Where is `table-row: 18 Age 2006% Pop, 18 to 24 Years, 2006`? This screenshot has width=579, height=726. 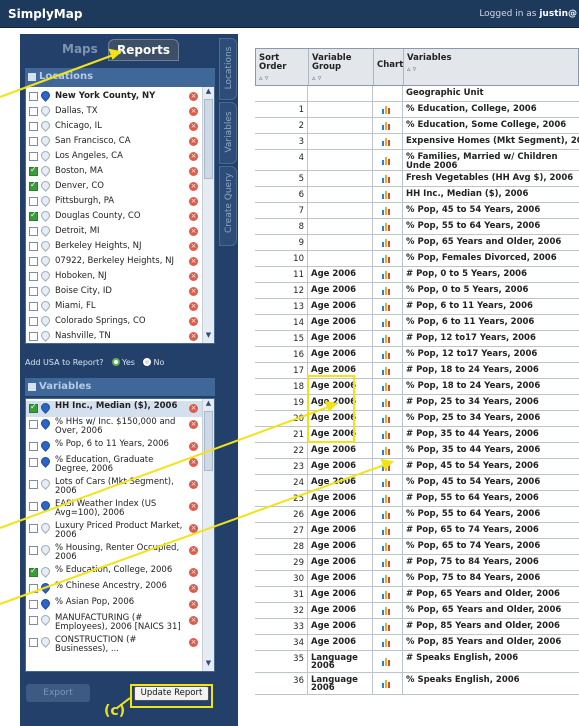
table-row: 18 Age 2006% Pop, 18 to 24 Years, 2006 is located at coordinates (417, 387).